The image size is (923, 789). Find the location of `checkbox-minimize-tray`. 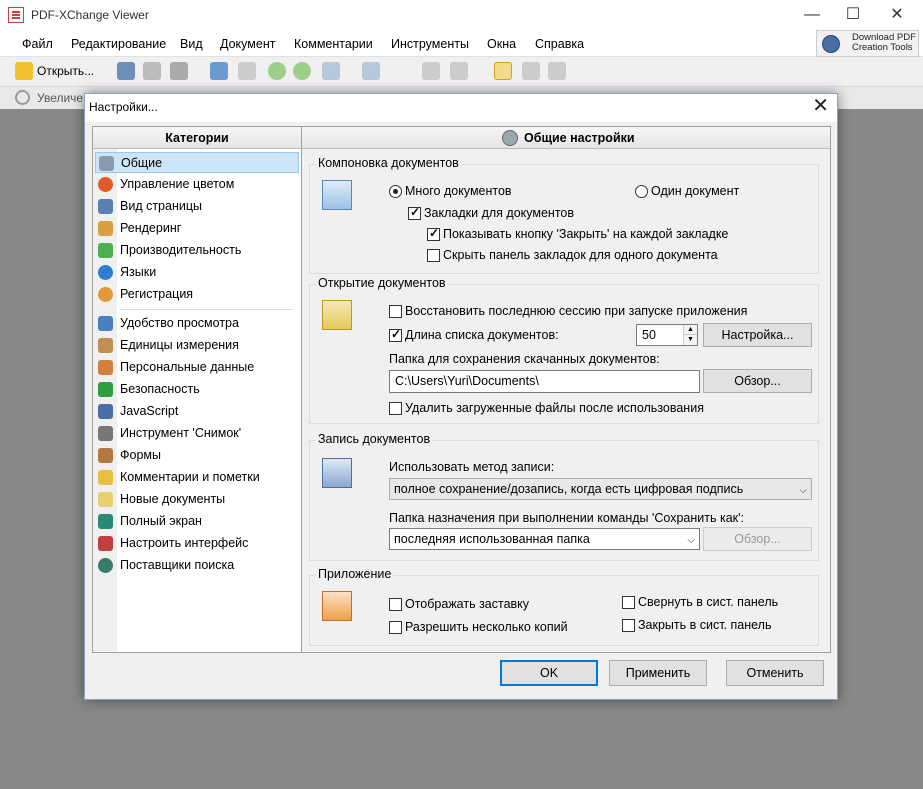

checkbox-minimize-tray is located at coordinates (628, 602).